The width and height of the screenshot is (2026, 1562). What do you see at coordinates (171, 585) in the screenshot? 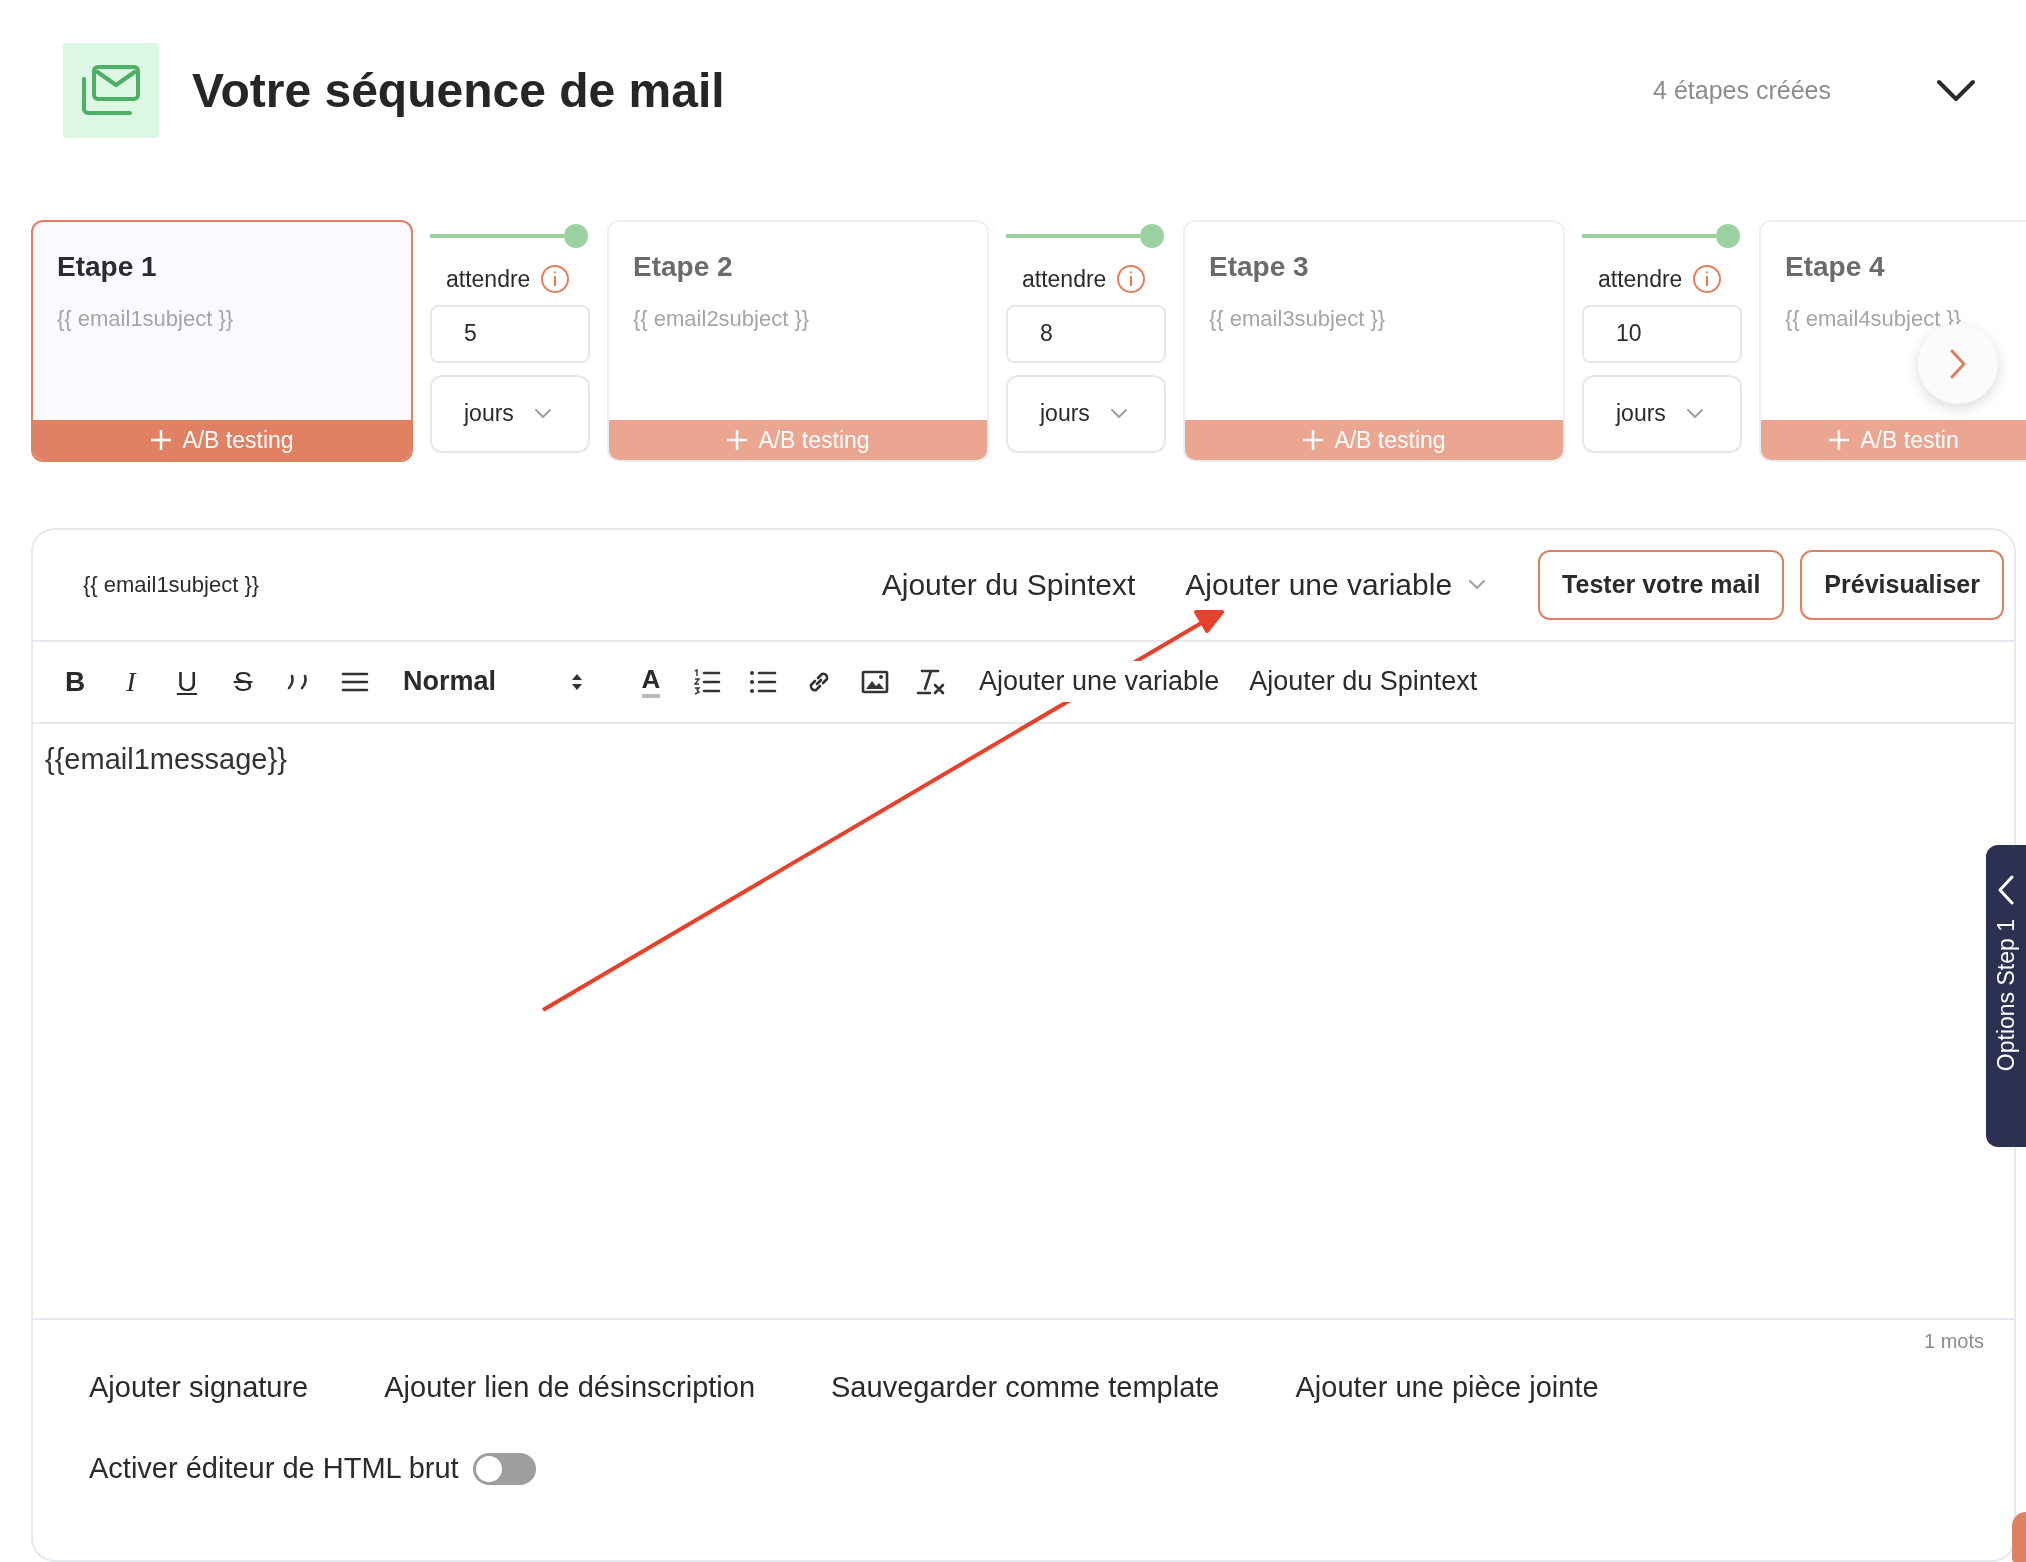
I see `subject-field: {{ email1subject }}` at bounding box center [171, 585].